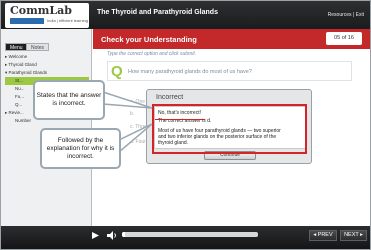  Describe the element at coordinates (67, 20) in the screenshot. I see `logo-subtitle: India | efficient learning` at that location.